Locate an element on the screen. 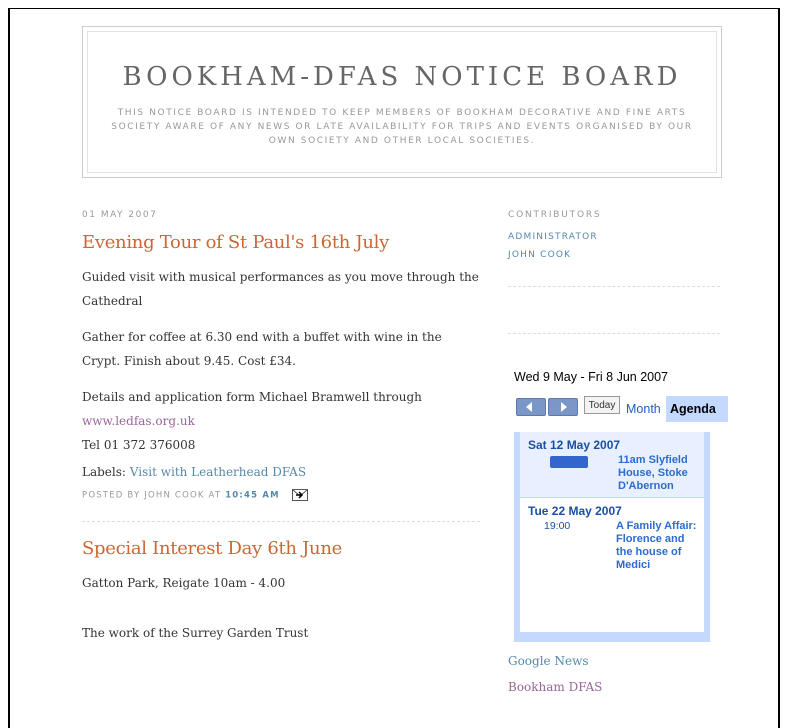 The height and width of the screenshot is (728, 788). agenda-event-time: 19:00 is located at coordinates (557, 526).